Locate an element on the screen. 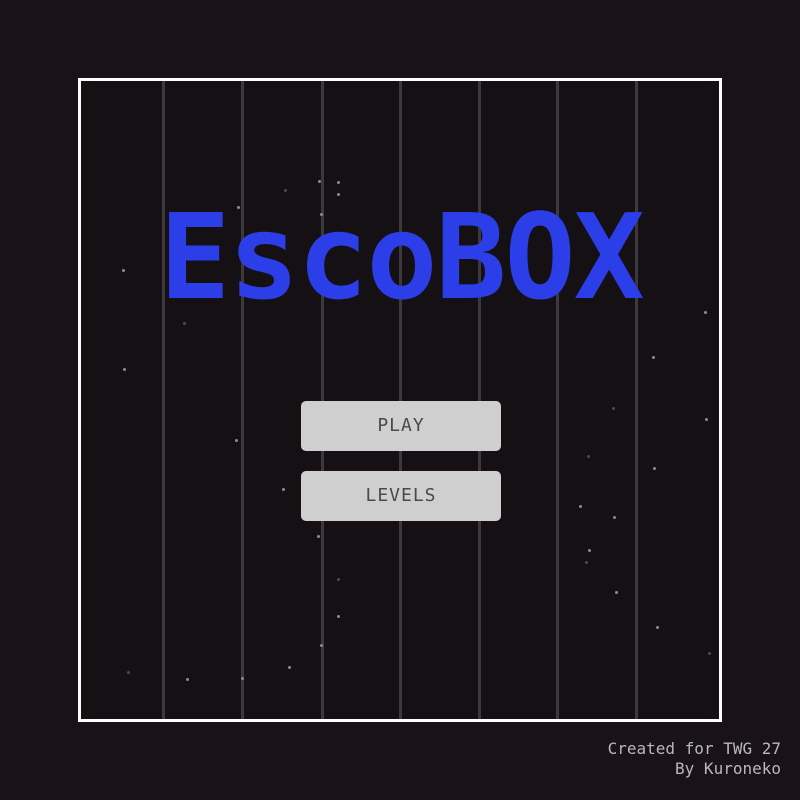 The image size is (800, 800). credits-line-author: By Kuroneko is located at coordinates (728, 768).